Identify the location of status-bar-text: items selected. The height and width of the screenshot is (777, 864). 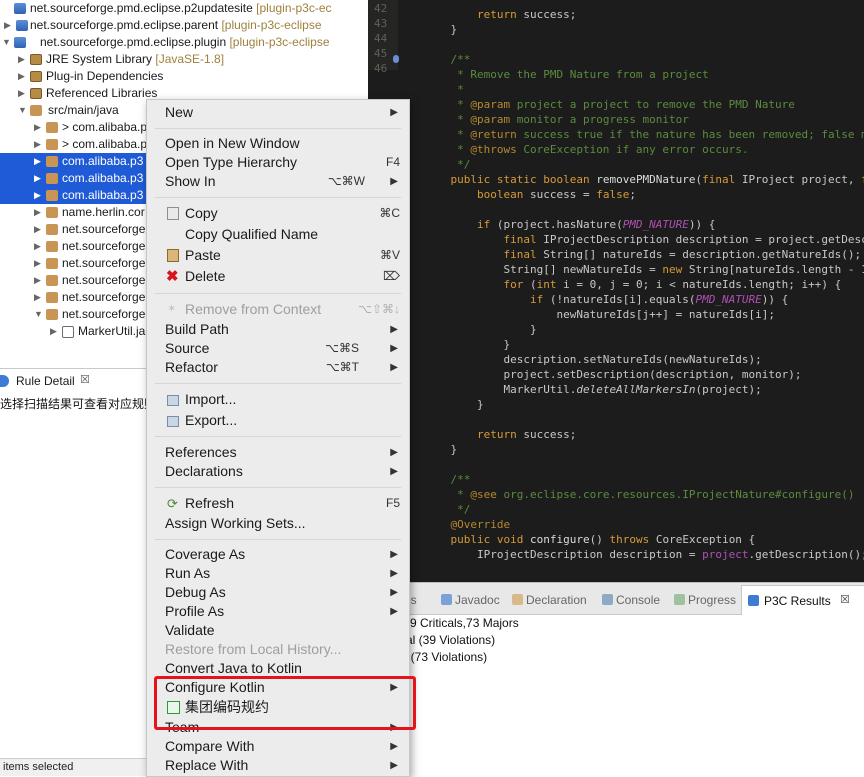
(76, 767).